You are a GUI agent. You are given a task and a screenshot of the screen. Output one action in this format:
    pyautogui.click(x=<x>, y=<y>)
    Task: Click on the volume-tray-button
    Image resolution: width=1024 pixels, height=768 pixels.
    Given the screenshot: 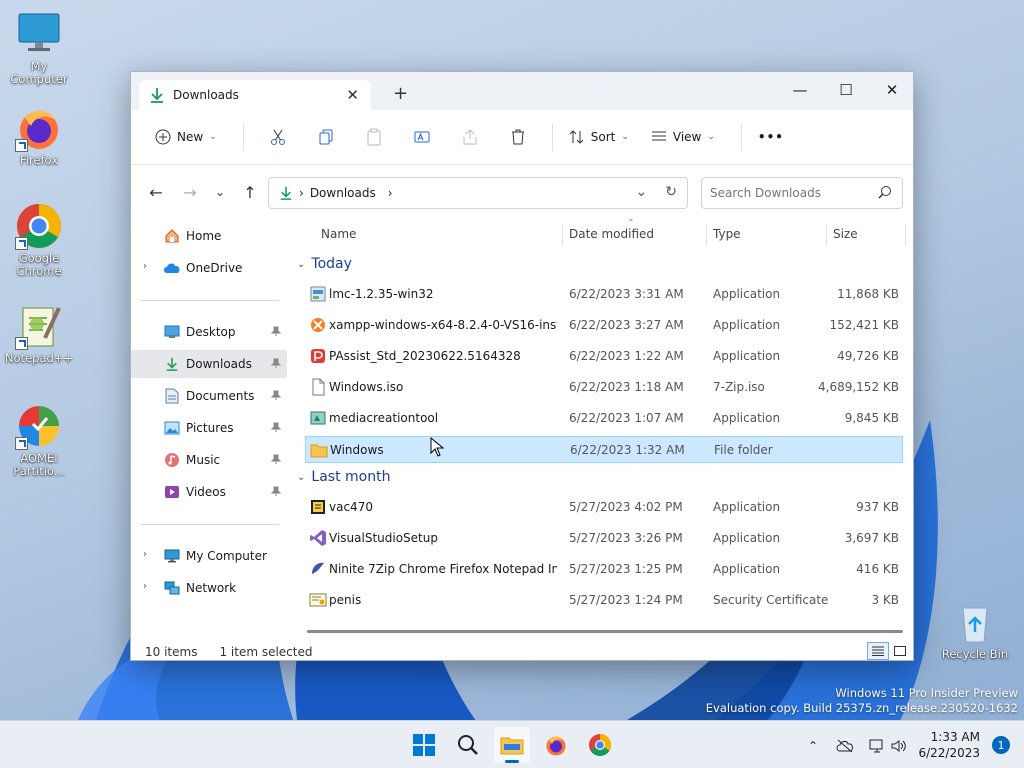 What is the action you would take?
    pyautogui.click(x=899, y=746)
    